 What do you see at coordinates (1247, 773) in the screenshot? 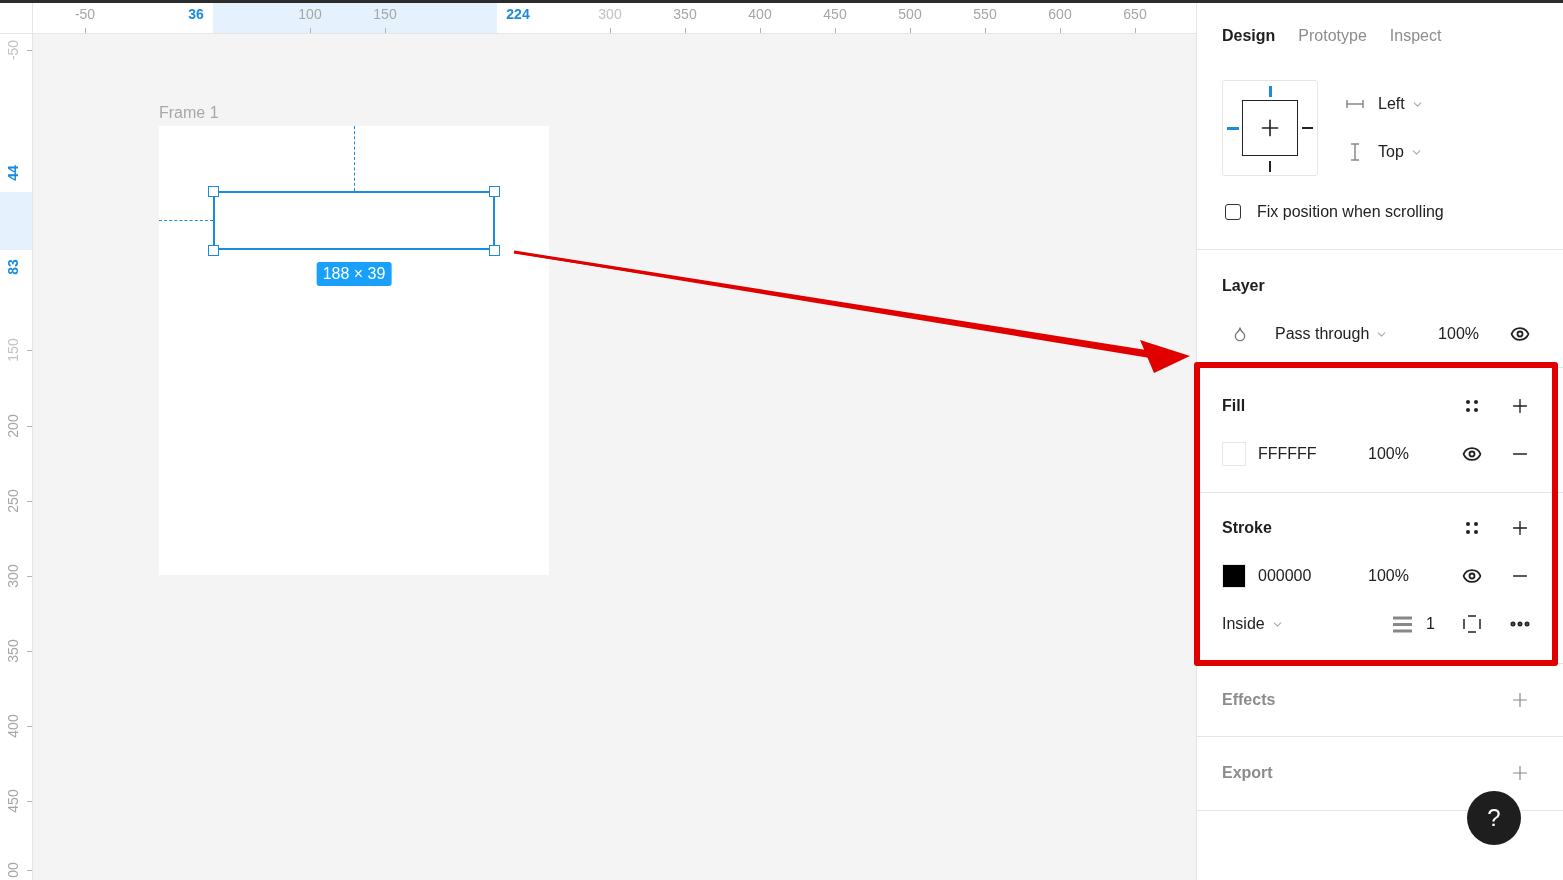
I see `section-title: Export` at bounding box center [1247, 773].